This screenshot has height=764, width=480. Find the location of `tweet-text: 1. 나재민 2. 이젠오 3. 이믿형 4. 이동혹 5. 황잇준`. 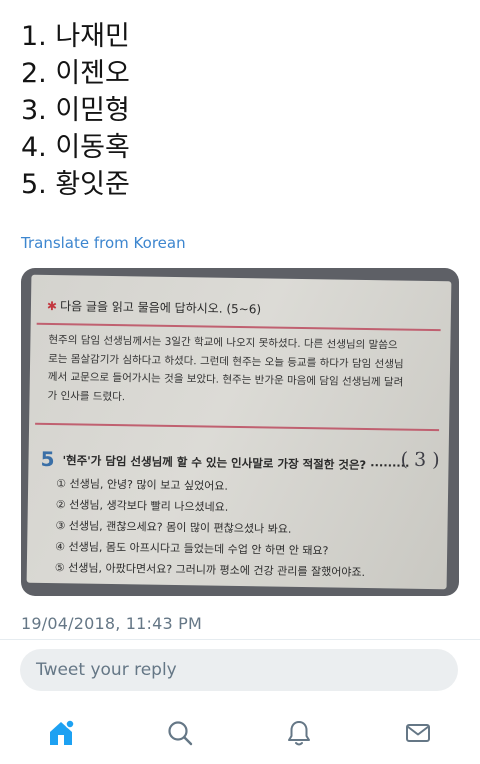

tweet-text: 1. 나재민 2. 이젠오 3. 이믿형 4. 이동혹 5. 황잇준 is located at coordinates (75, 110).